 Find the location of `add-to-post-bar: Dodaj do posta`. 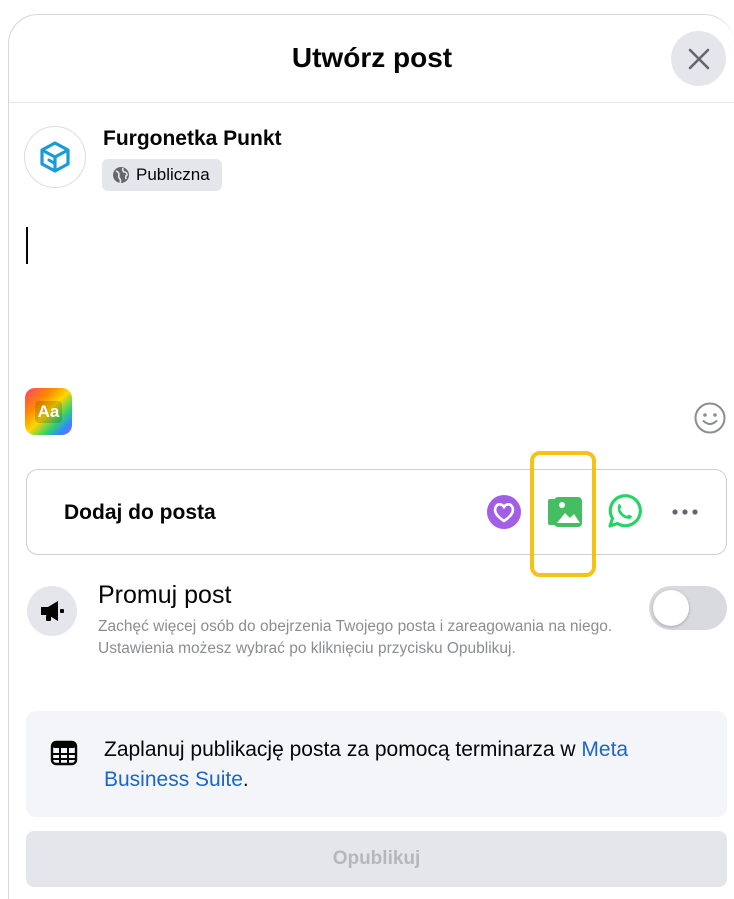

add-to-post-bar: Dodaj do posta is located at coordinates (376, 512).